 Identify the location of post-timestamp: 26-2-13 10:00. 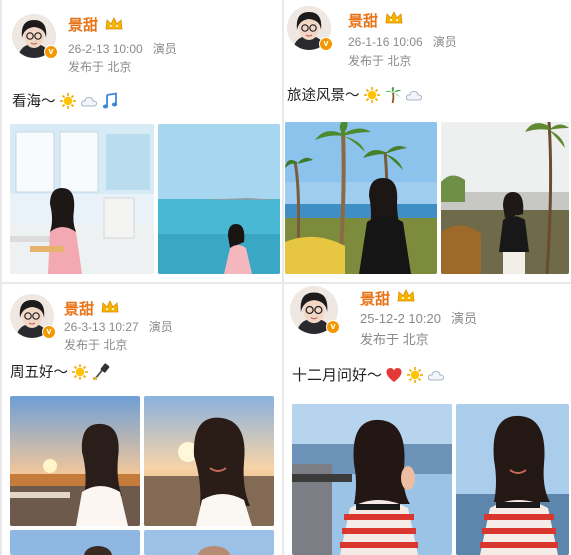
(105, 49).